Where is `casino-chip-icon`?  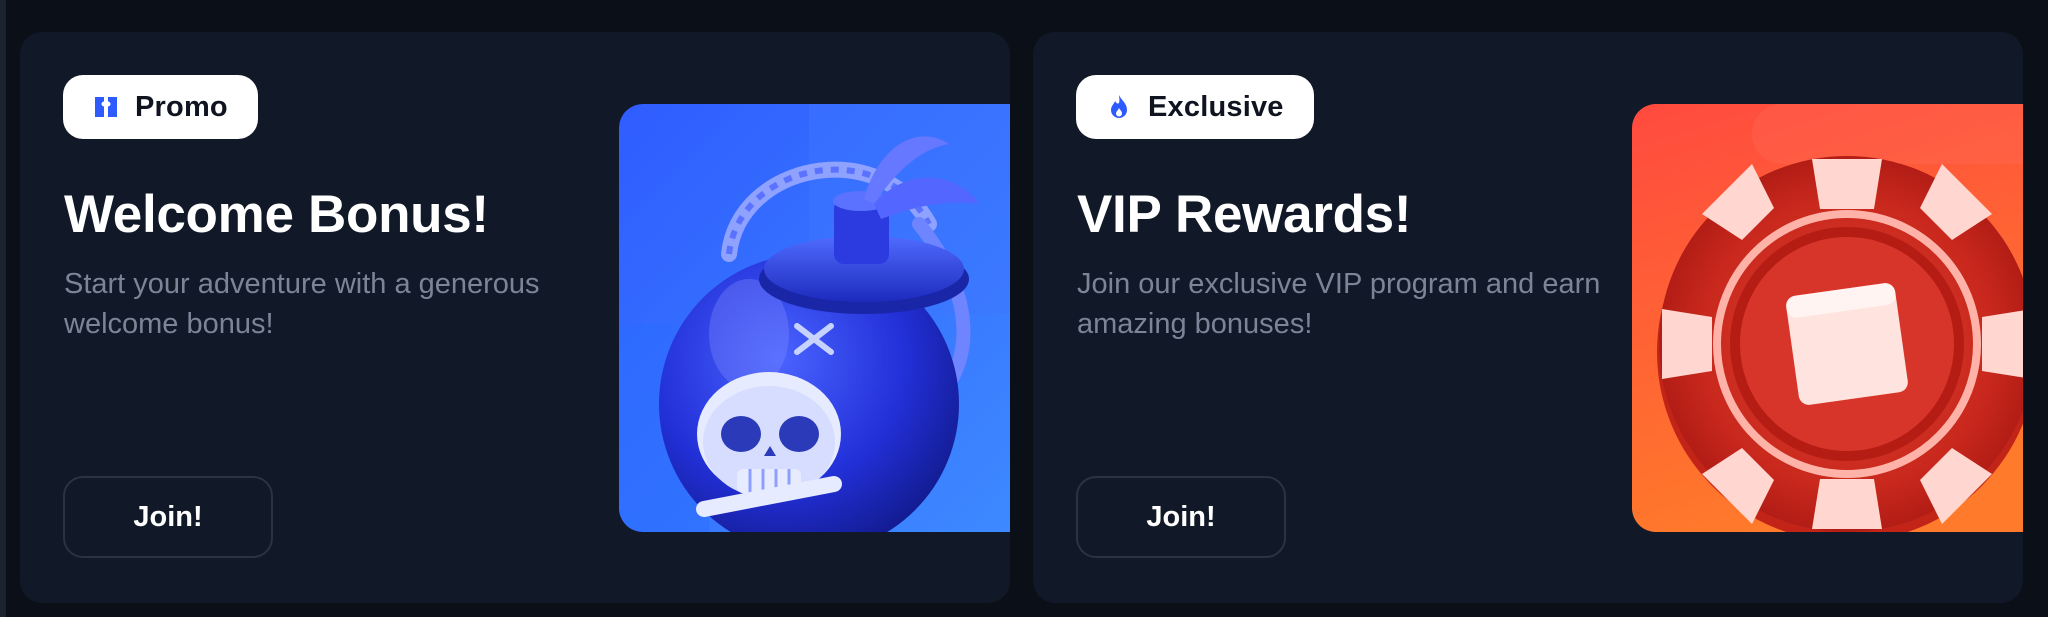 casino-chip-icon is located at coordinates (1827, 318).